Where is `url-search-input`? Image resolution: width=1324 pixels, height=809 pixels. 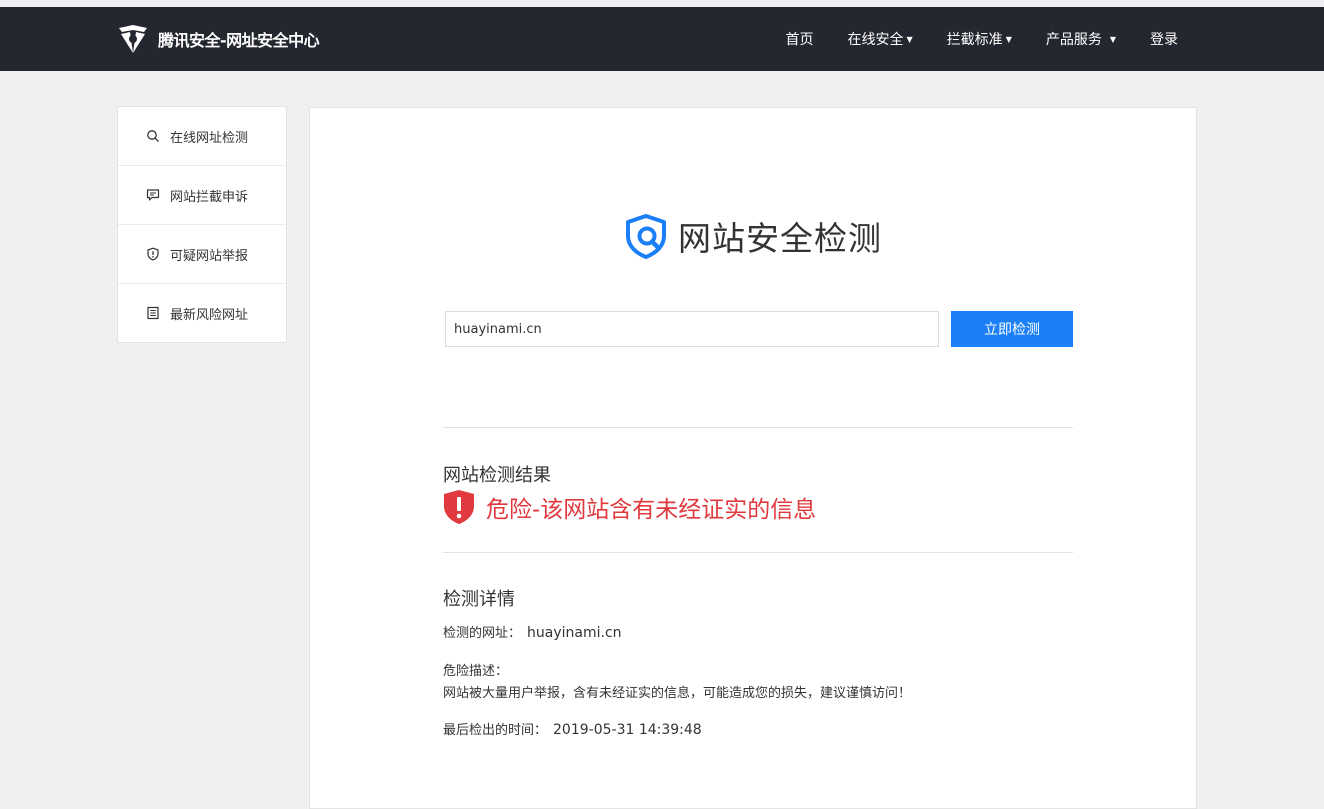
url-search-input is located at coordinates (692, 329).